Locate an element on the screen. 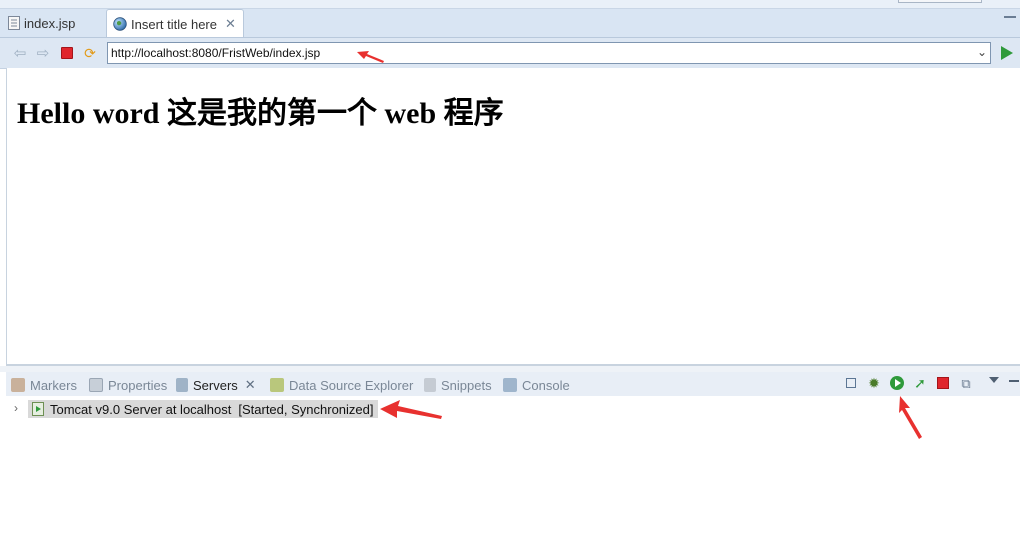  tab-index-jsp: index.jsp is located at coordinates (56, 23).